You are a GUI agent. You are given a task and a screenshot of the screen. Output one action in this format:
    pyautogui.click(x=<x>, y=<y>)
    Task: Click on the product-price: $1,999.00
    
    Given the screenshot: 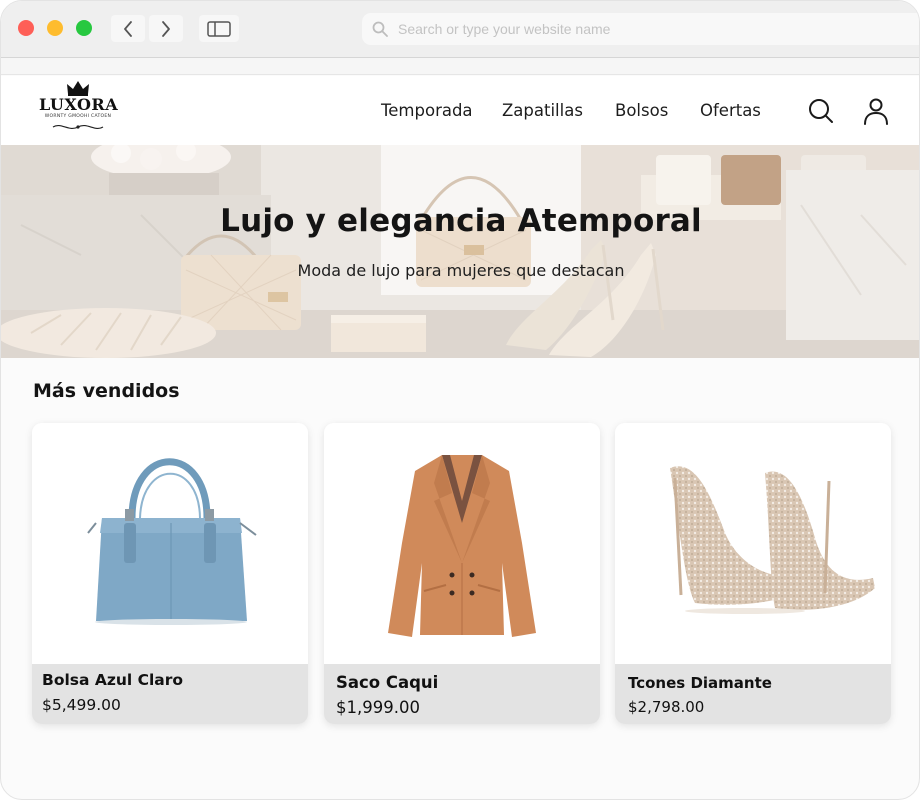 What is the action you would take?
    pyautogui.click(x=378, y=707)
    